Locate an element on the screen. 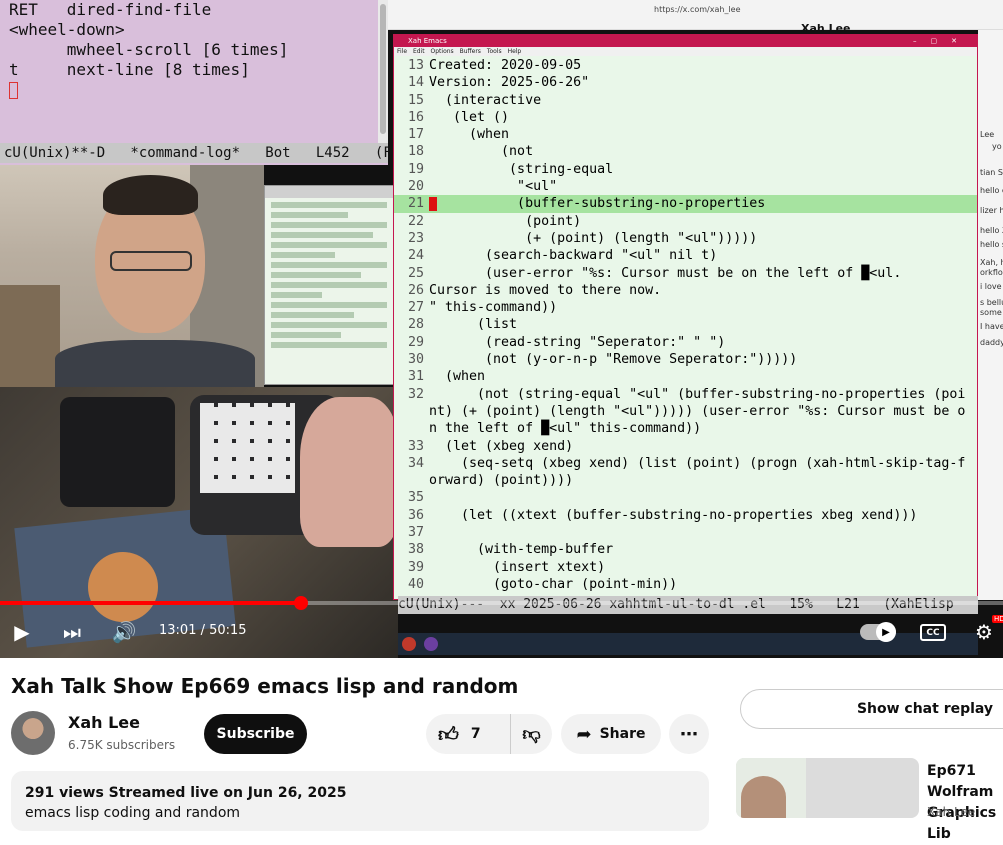  code-text: " this-command)) is located at coordinates (493, 308).